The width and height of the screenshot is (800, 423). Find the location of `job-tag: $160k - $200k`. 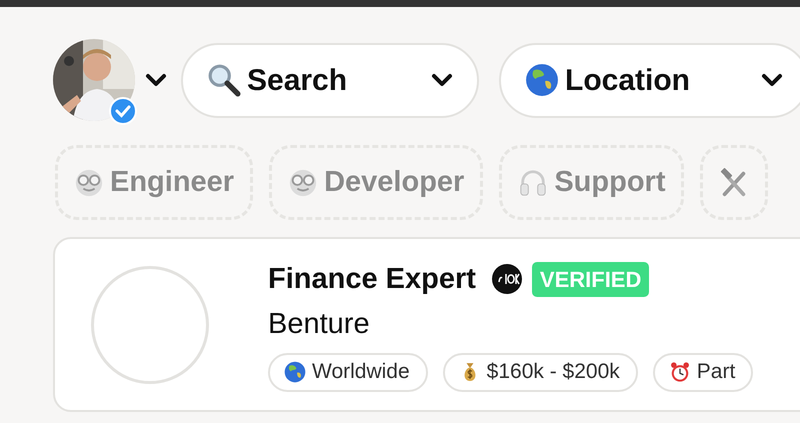

job-tag: $160k - $200k is located at coordinates (540, 372).